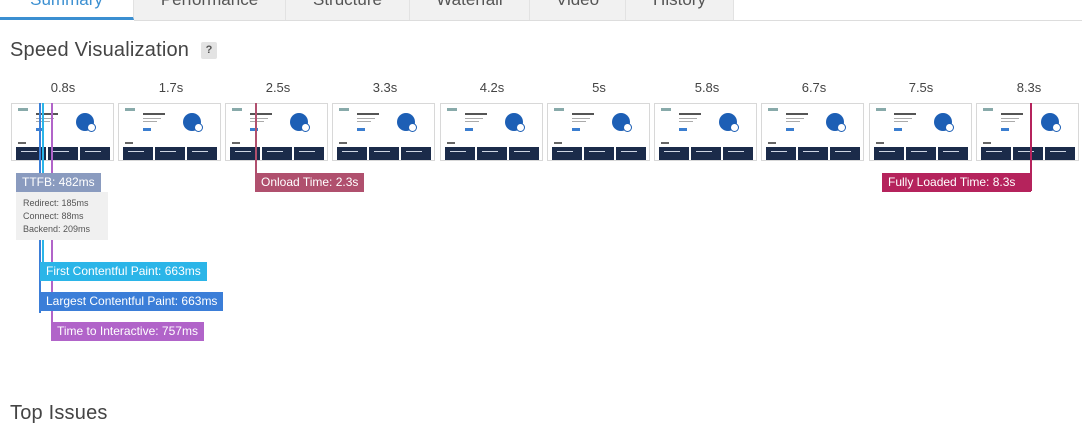 The width and height of the screenshot is (1082, 425). Describe the element at coordinates (578, 10) in the screenshot. I see `tab-video: Video` at that location.